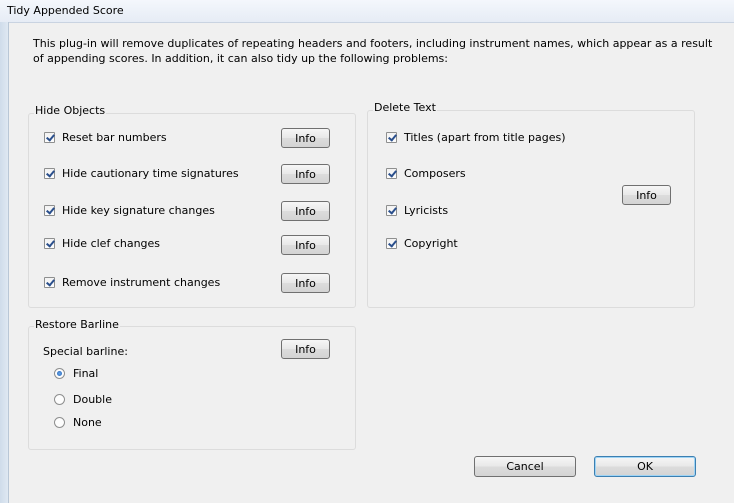  What do you see at coordinates (111, 243) in the screenshot?
I see `checkbox-label: Hide clef changes` at bounding box center [111, 243].